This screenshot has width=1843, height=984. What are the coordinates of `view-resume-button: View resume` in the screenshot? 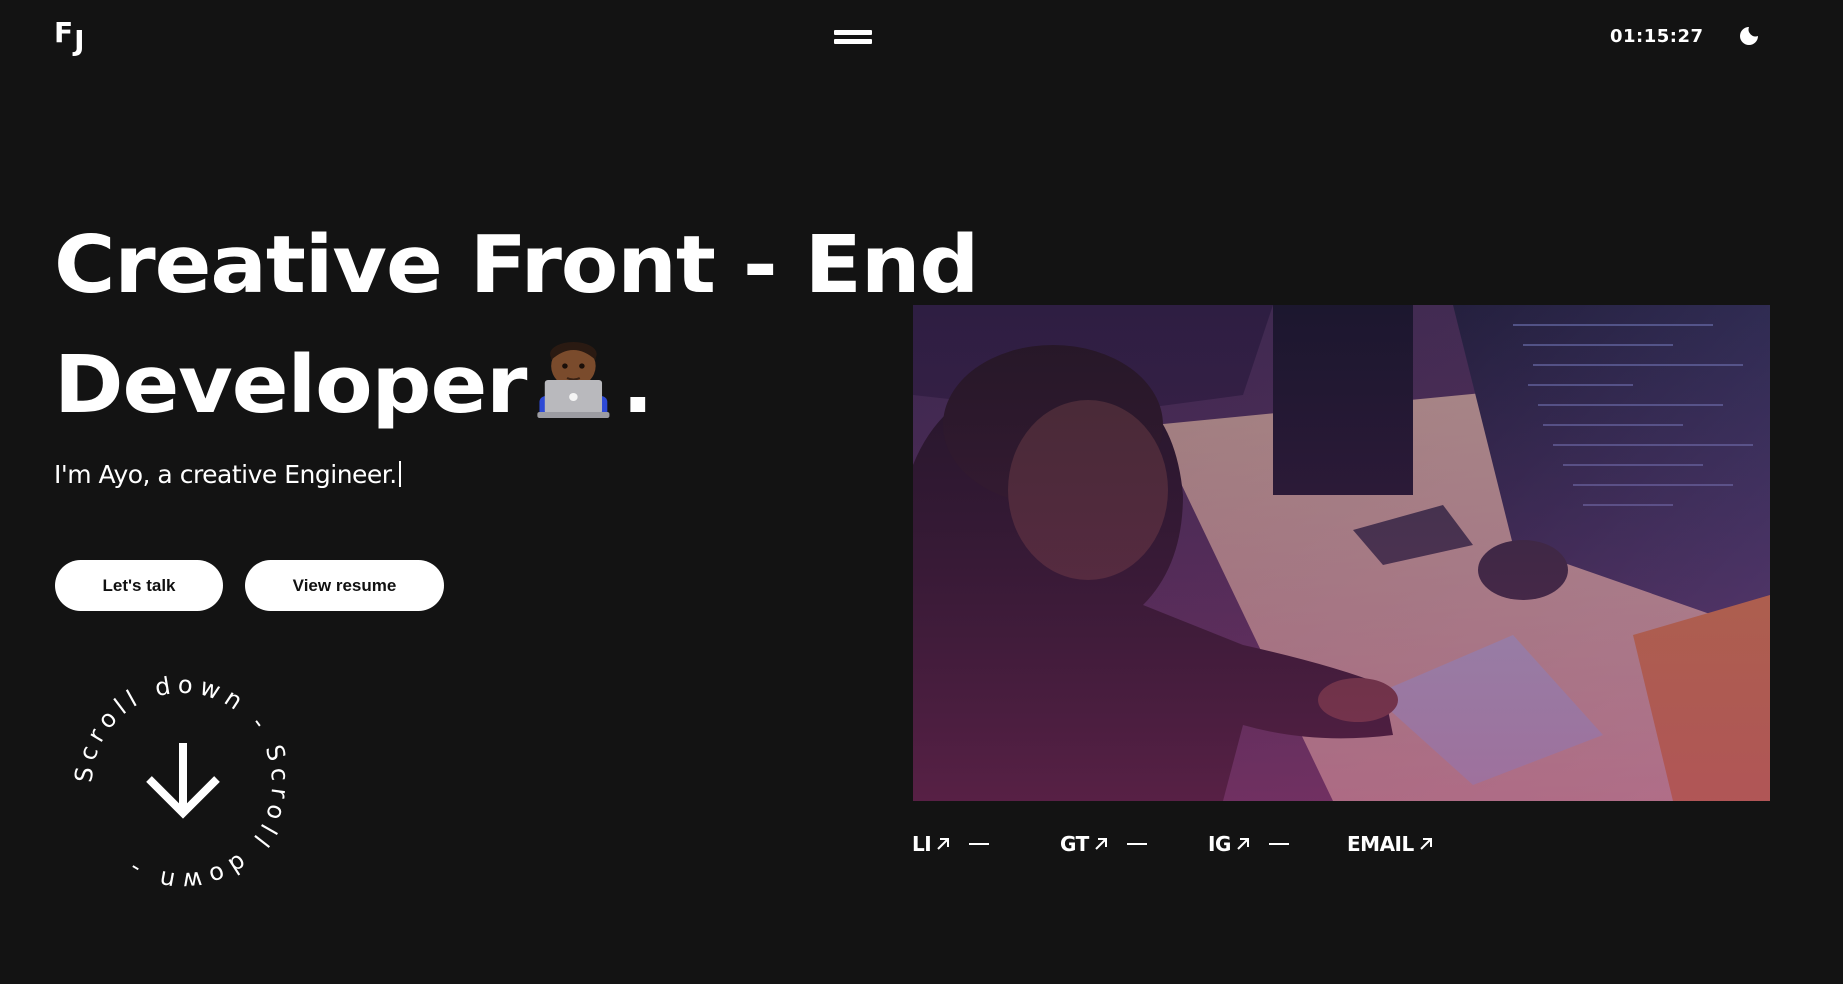 It's located at (344, 585).